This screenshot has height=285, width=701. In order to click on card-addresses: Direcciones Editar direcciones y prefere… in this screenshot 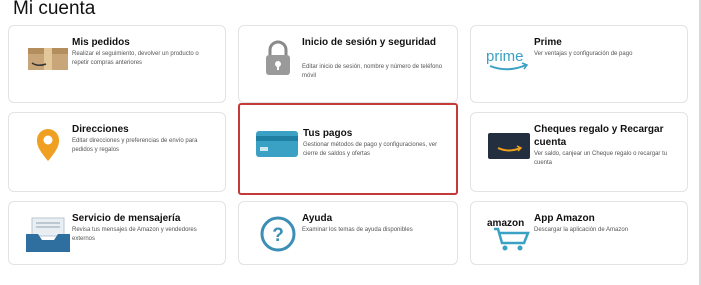, I will do `click(117, 152)`.